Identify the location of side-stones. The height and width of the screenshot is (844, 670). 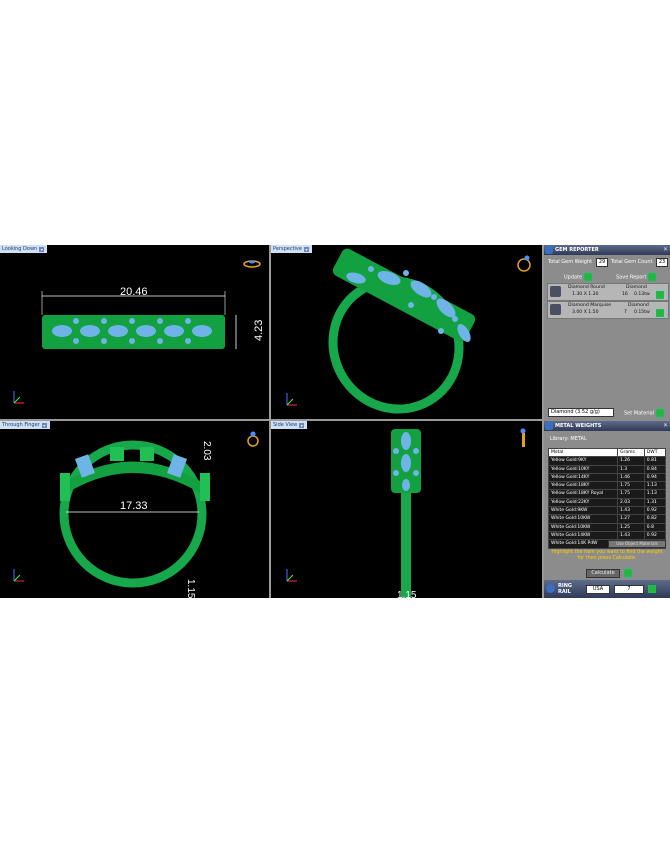
(406, 461).